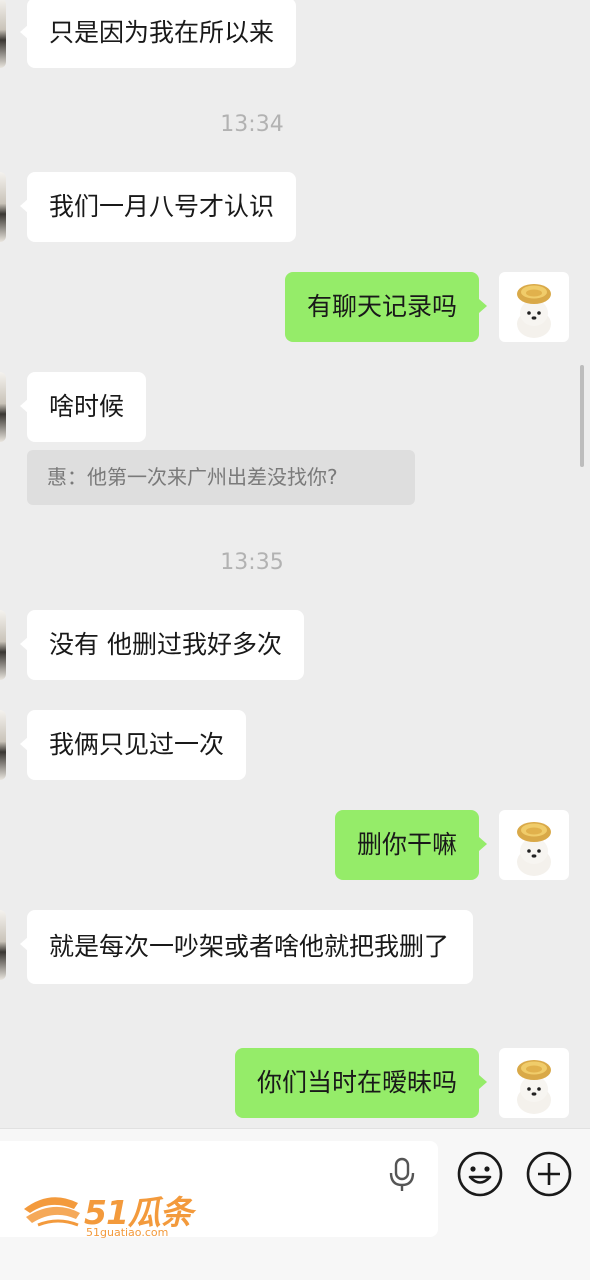 This screenshot has height=1280, width=590. Describe the element at coordinates (480, 1174) in the screenshot. I see `emoji-icon` at that location.